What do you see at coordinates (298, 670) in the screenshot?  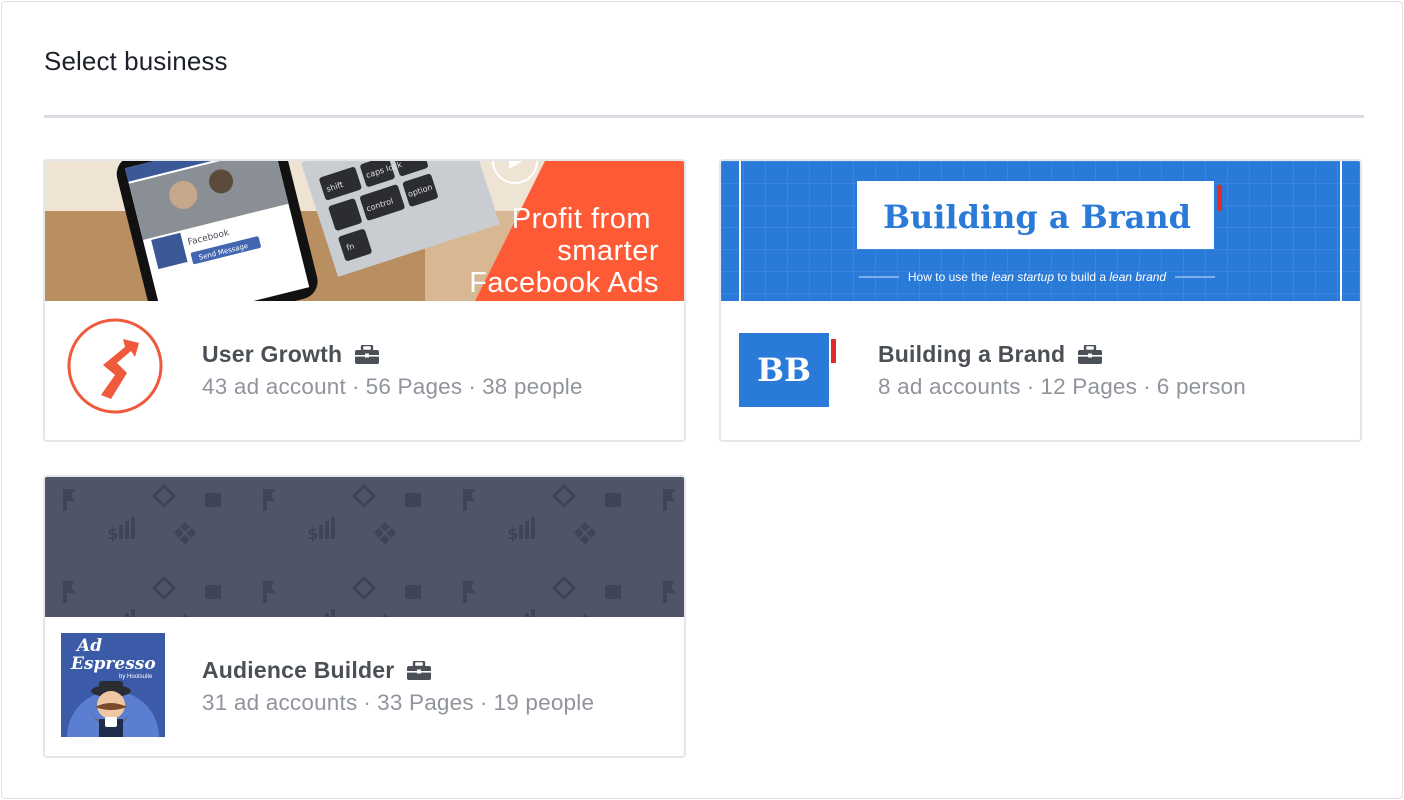 I see `business-name: Audience Builder` at bounding box center [298, 670].